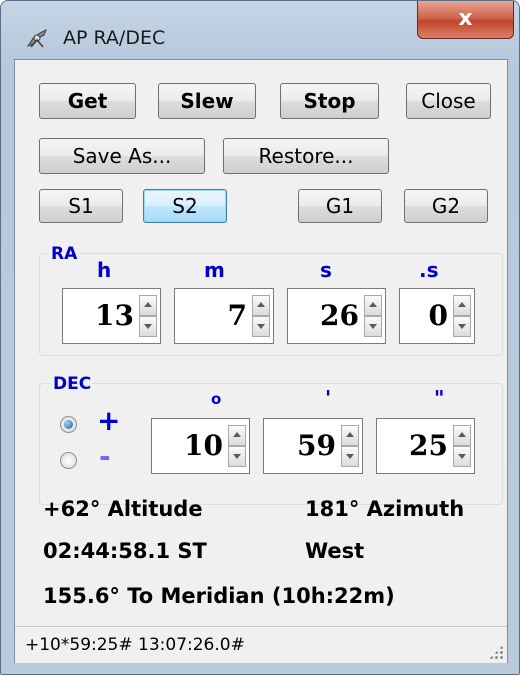  What do you see at coordinates (68, 424) in the screenshot?
I see `dec-plus-radio` at bounding box center [68, 424].